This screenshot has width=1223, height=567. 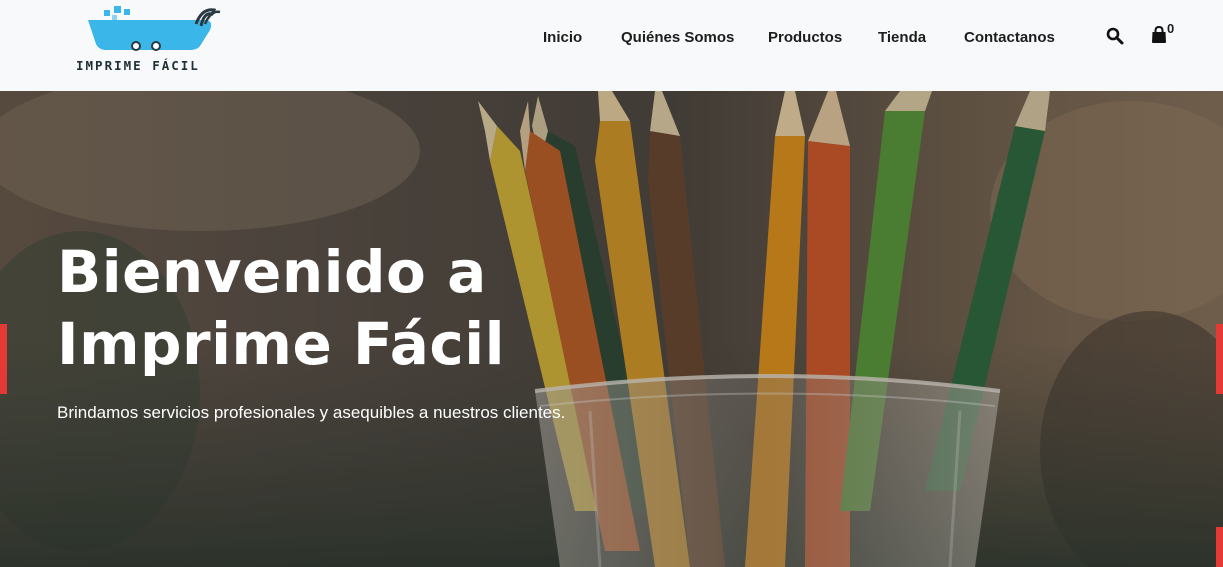 What do you see at coordinates (1009, 38) in the screenshot?
I see `nav-item-contactanos: Contactanos` at bounding box center [1009, 38].